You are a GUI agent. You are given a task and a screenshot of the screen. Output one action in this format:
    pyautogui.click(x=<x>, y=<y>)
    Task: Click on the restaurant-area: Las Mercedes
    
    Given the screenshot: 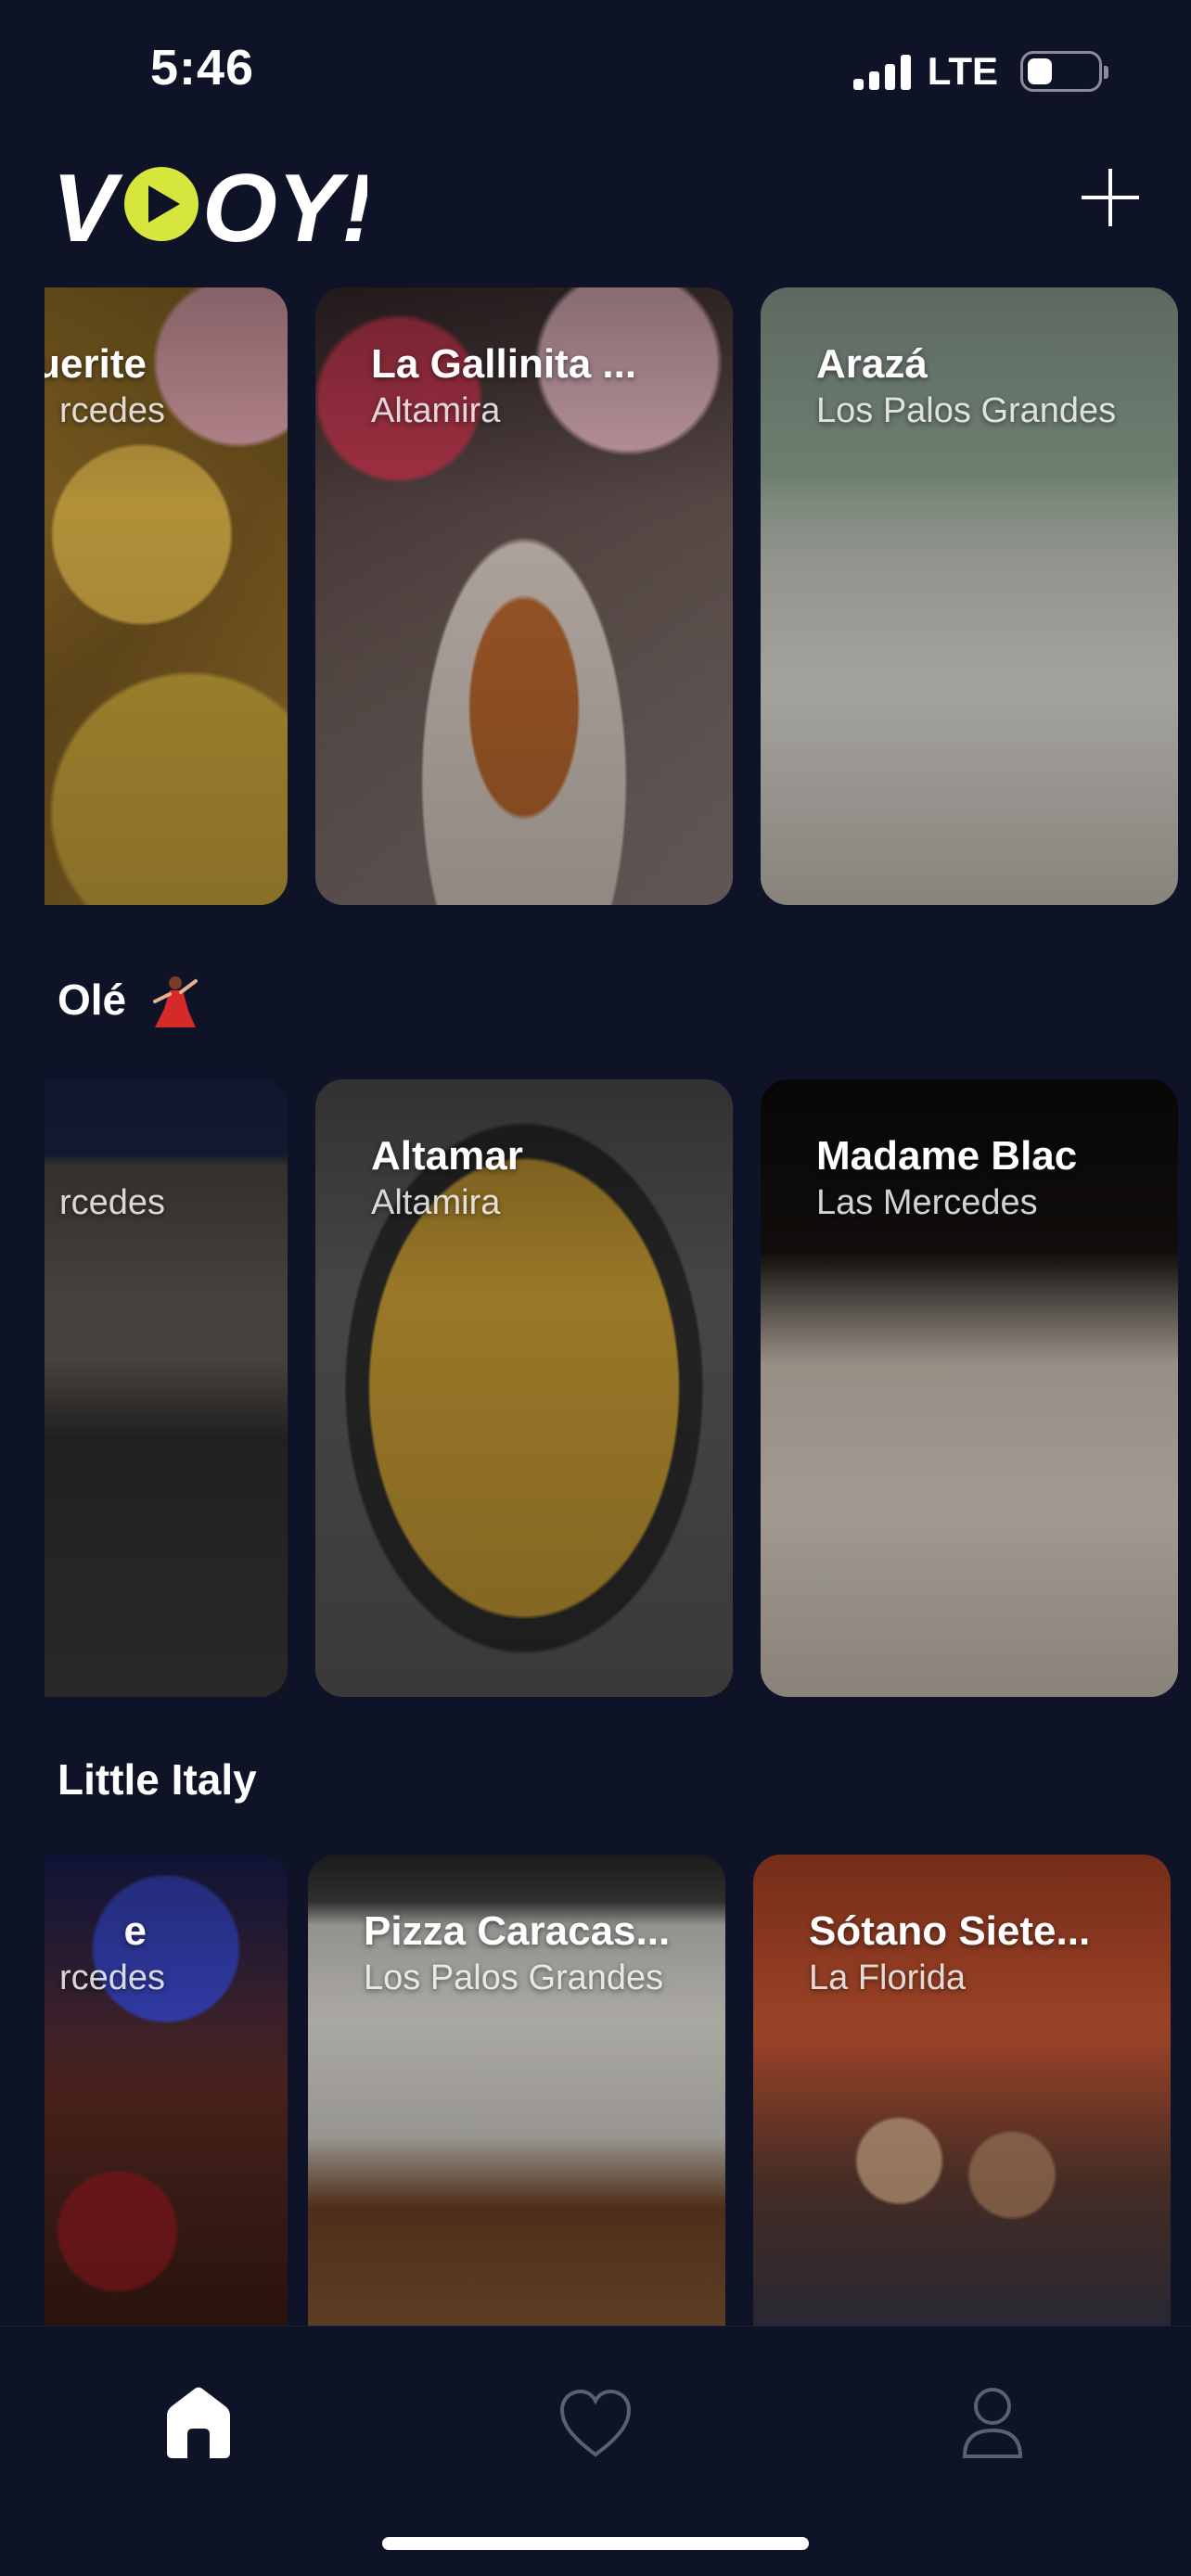 What is the action you would take?
    pyautogui.click(x=927, y=1203)
    